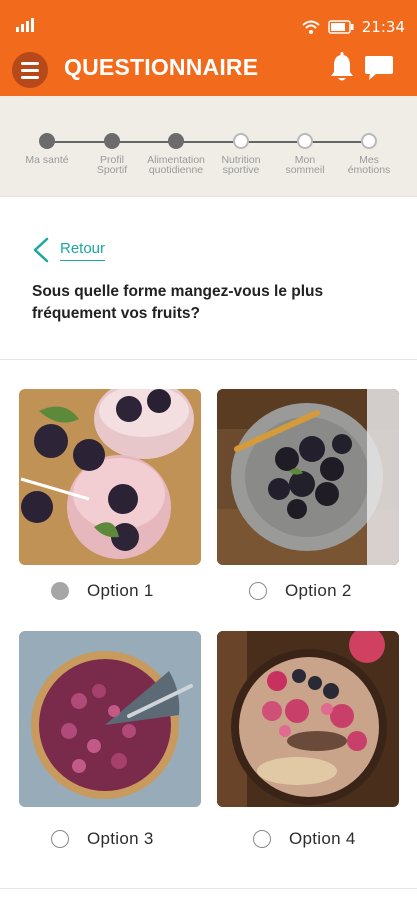 The width and height of the screenshot is (417, 900). Describe the element at coordinates (41, 250) in the screenshot. I see `back-chevron-icon` at that location.